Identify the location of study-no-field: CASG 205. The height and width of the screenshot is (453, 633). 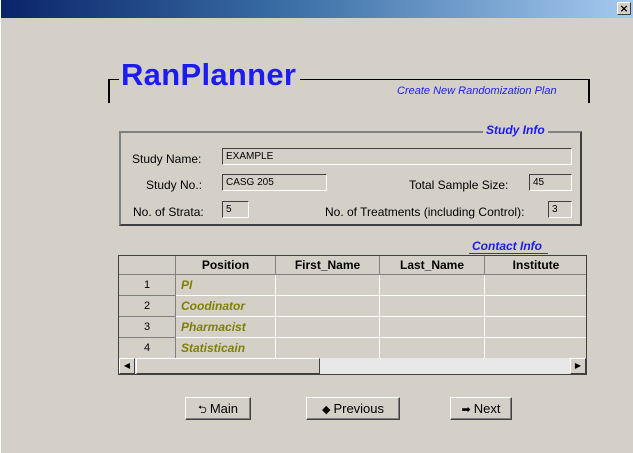
(274, 182).